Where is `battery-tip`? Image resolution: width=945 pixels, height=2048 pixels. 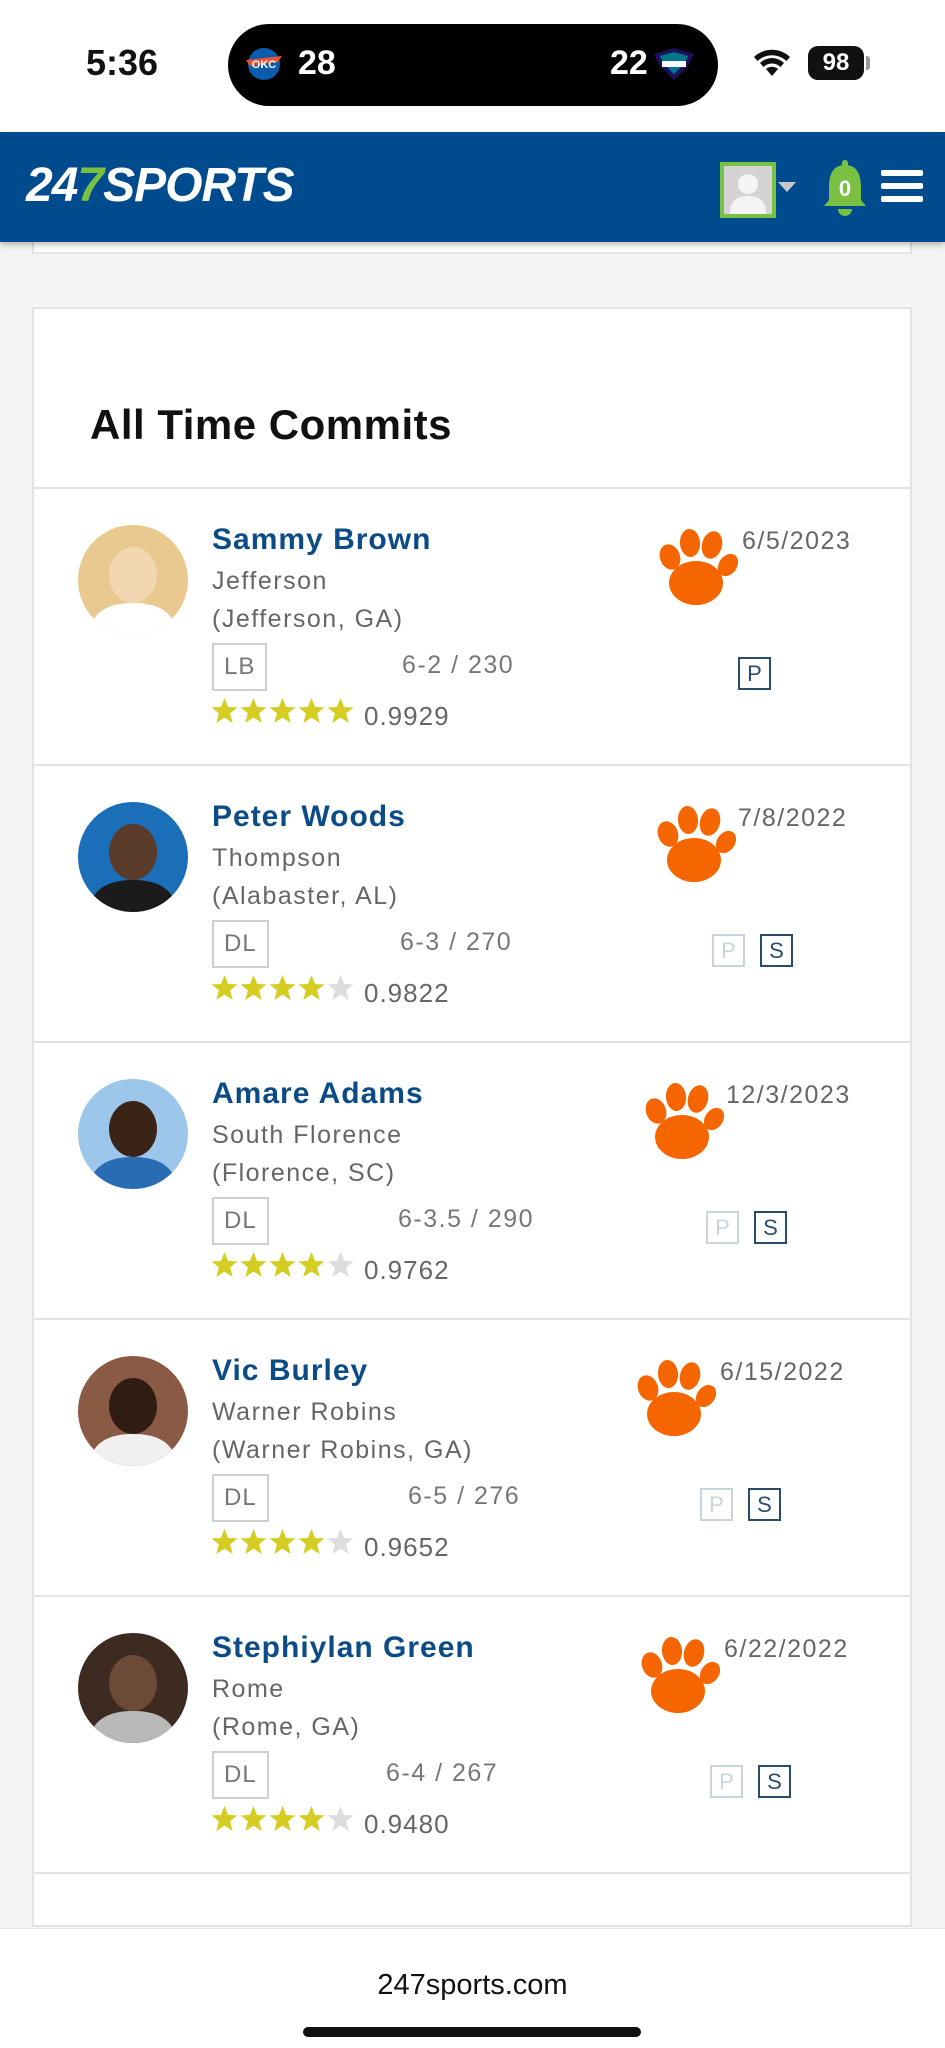
battery-tip is located at coordinates (868, 63).